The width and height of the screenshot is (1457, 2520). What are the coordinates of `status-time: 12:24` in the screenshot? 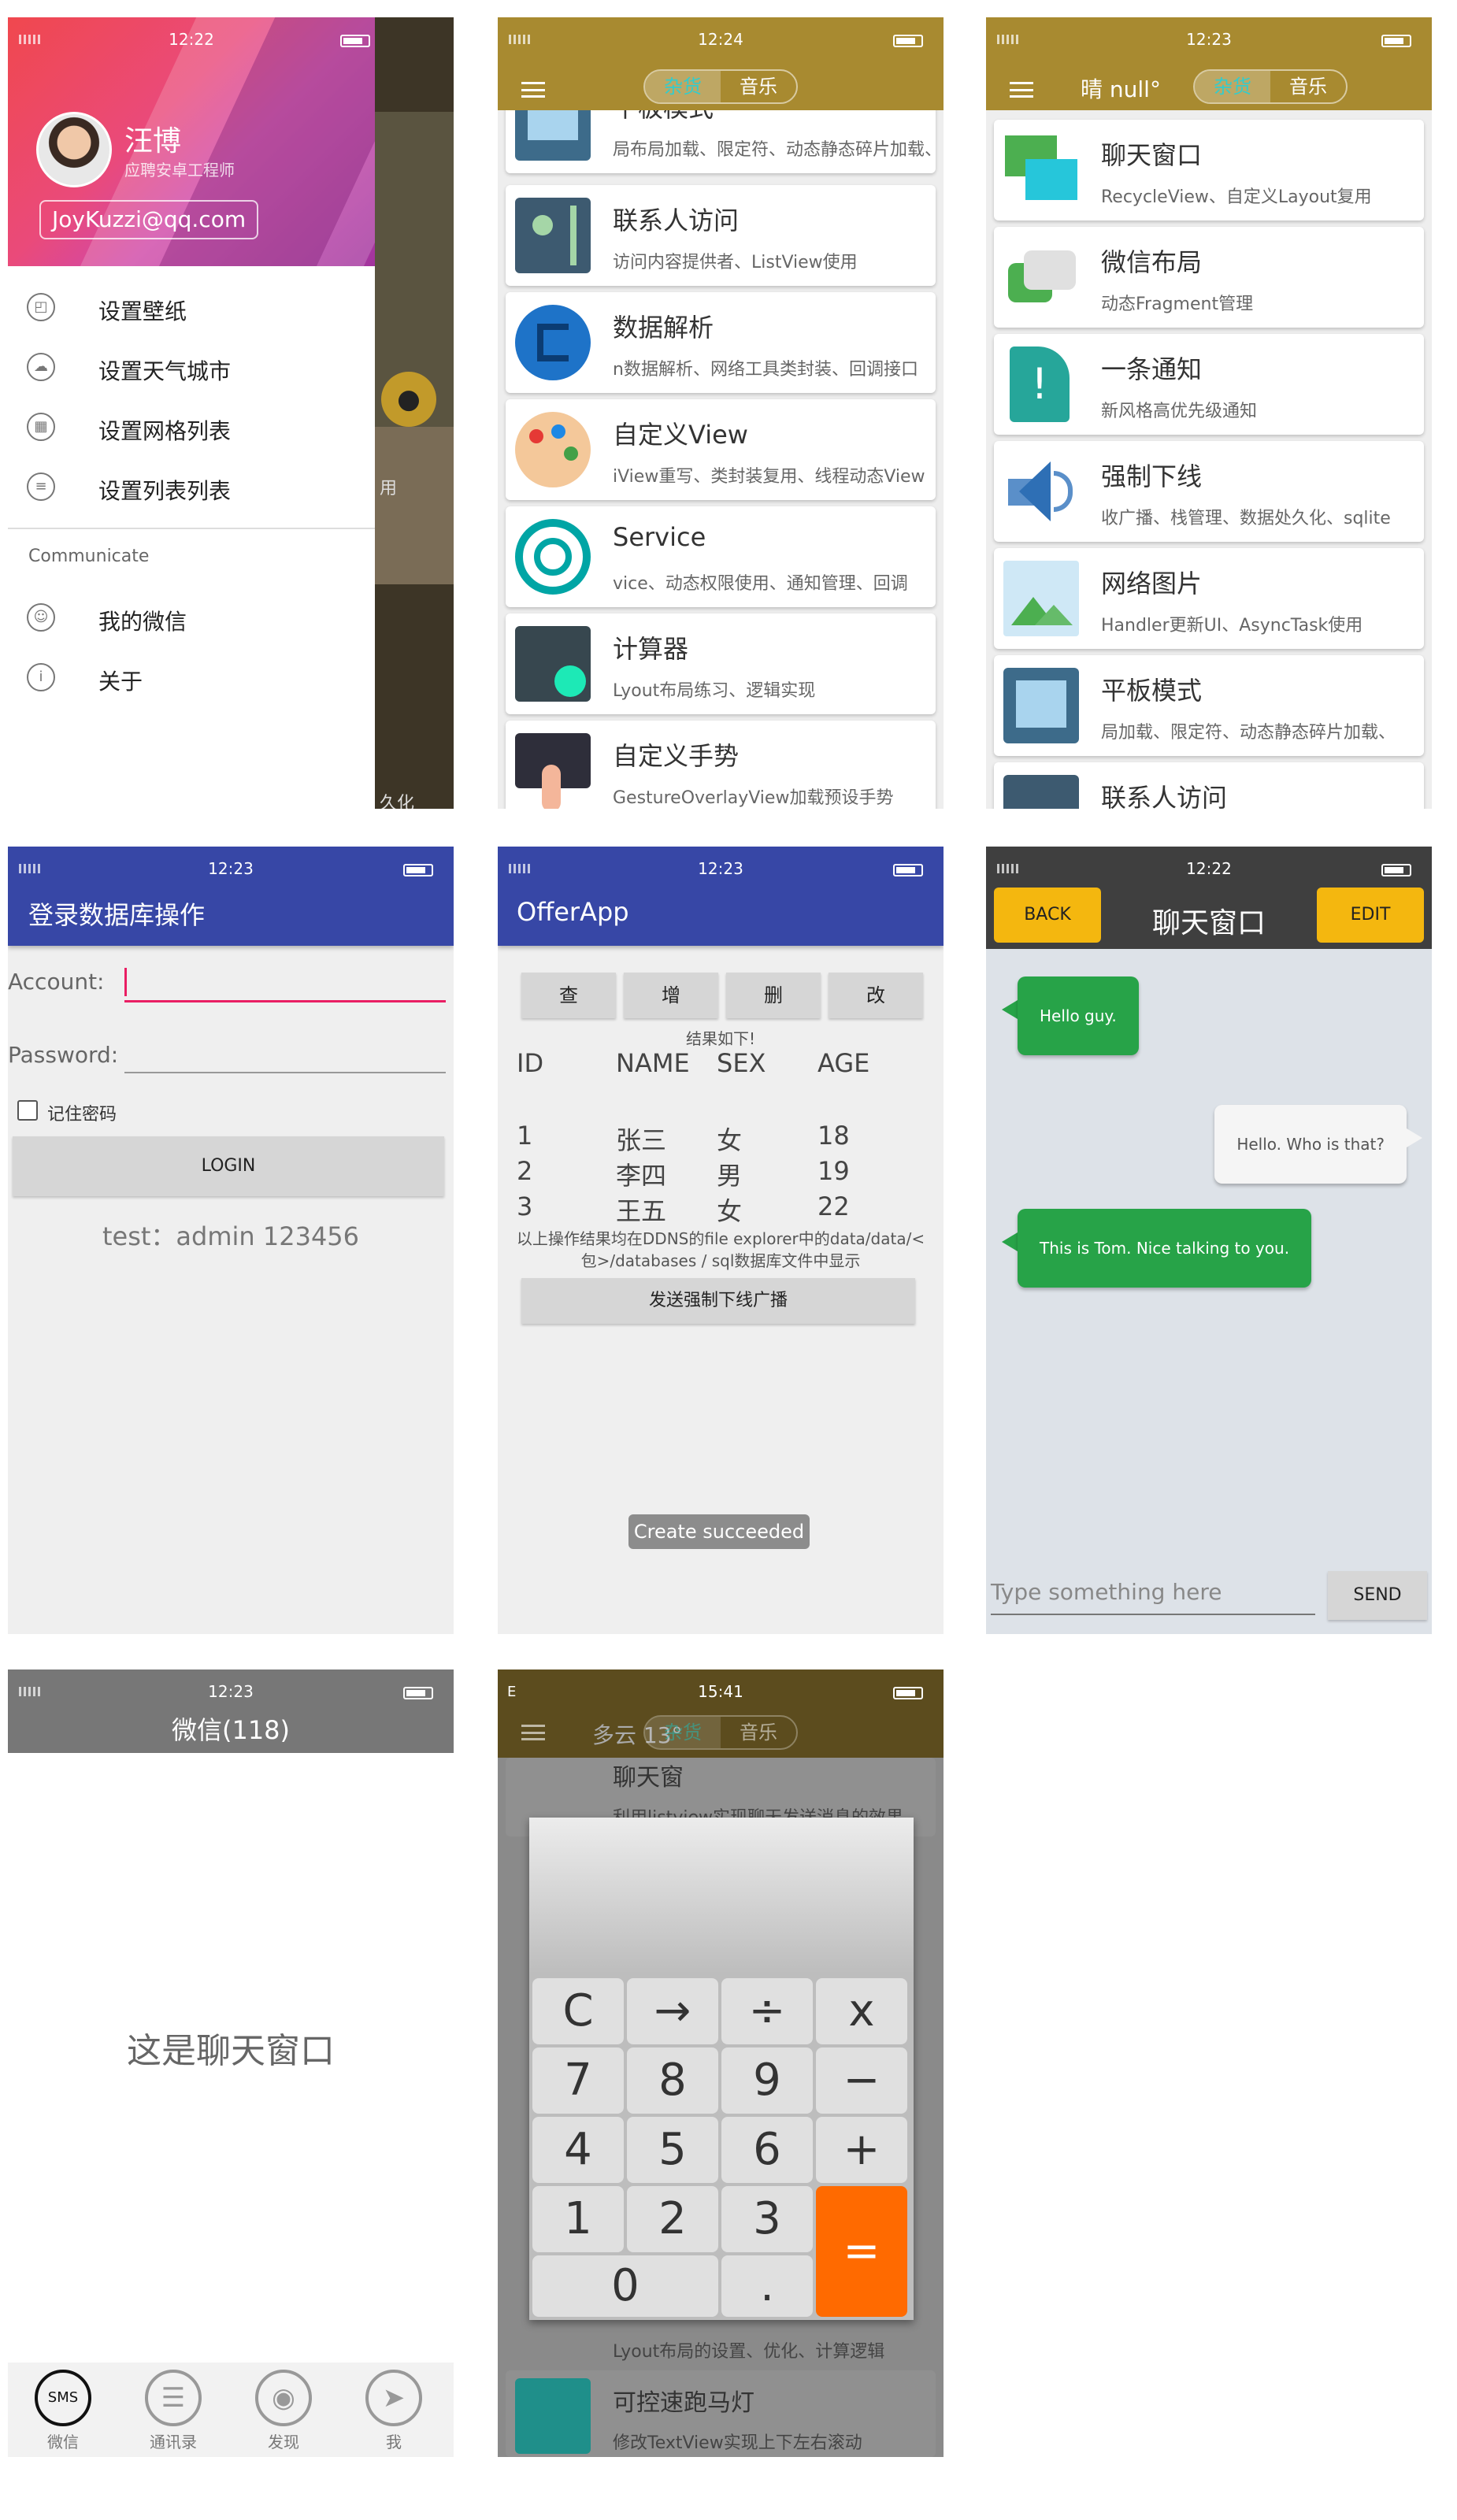 It's located at (720, 39).